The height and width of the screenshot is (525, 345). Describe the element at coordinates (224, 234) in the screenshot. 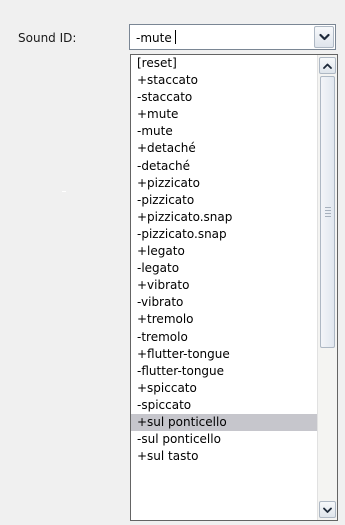

I see `dropdown-option: -pizzicato.snap` at that location.